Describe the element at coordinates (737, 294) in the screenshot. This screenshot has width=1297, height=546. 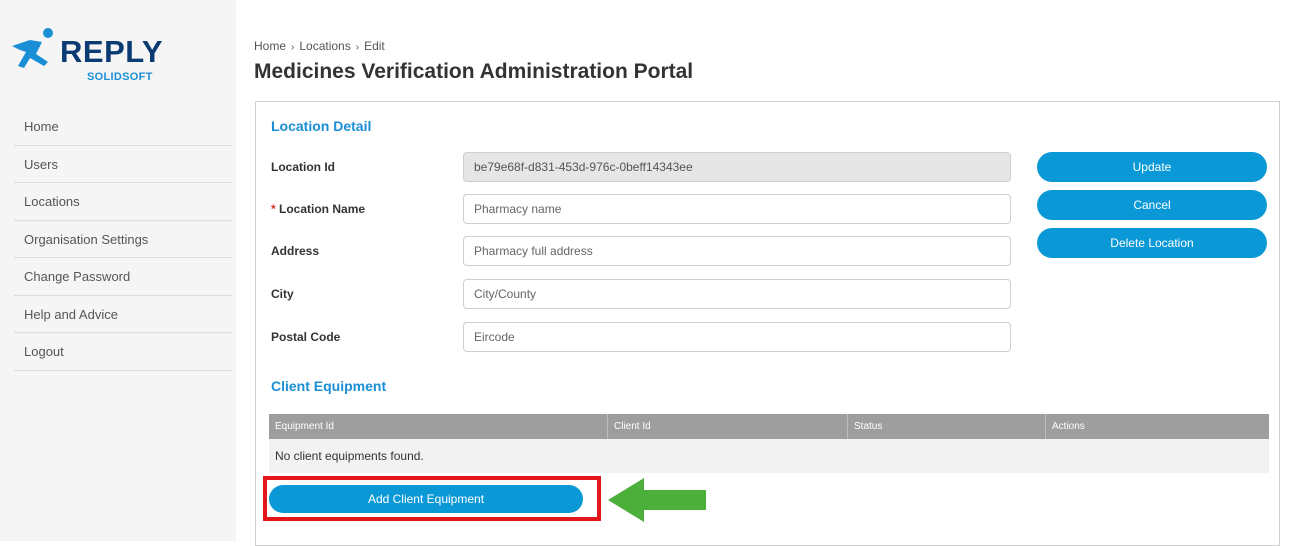
I see `city-input` at that location.